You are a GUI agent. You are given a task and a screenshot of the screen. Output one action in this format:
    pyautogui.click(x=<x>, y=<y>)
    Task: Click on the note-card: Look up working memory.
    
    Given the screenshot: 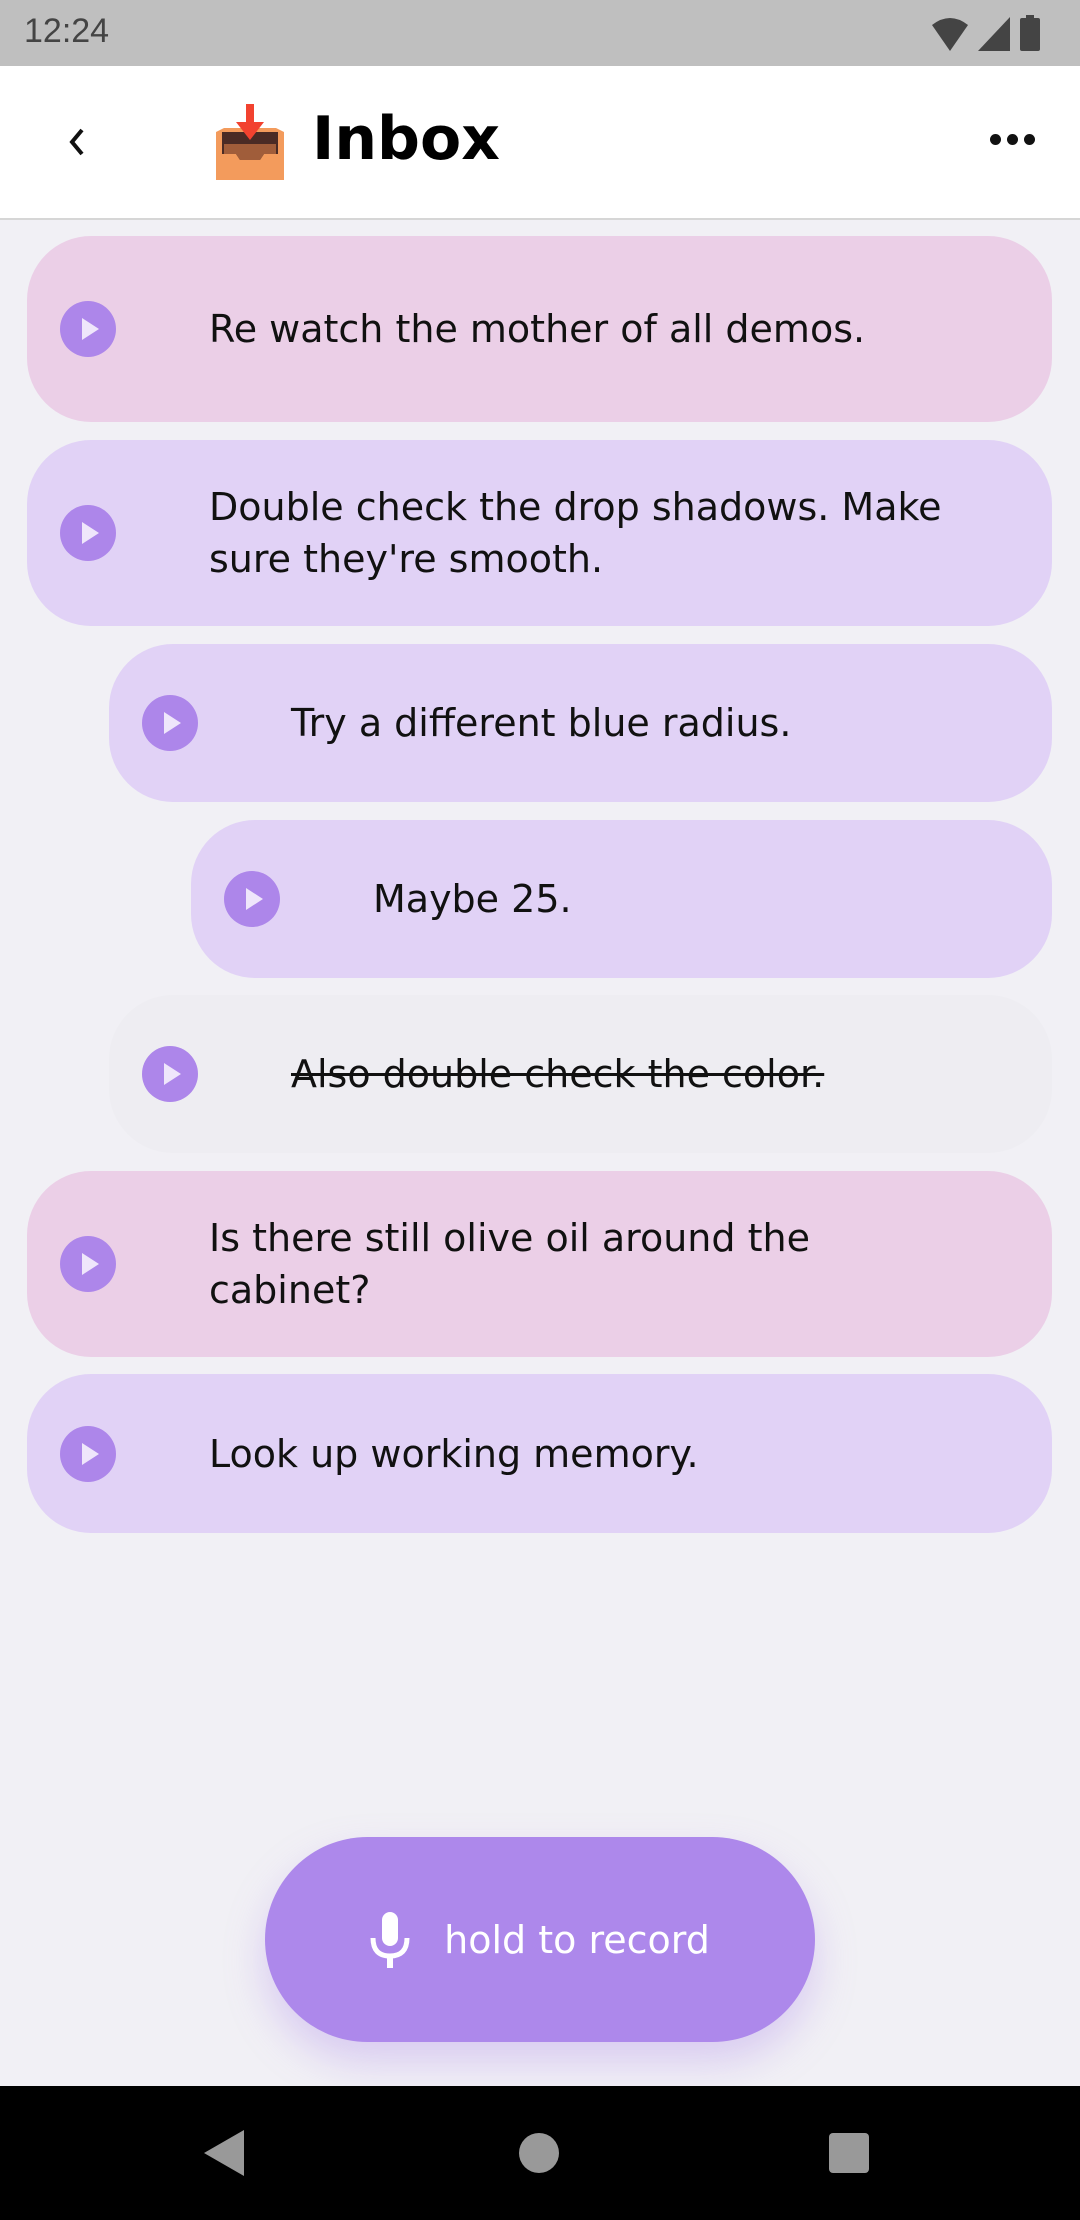 What is the action you would take?
    pyautogui.click(x=539, y=1453)
    